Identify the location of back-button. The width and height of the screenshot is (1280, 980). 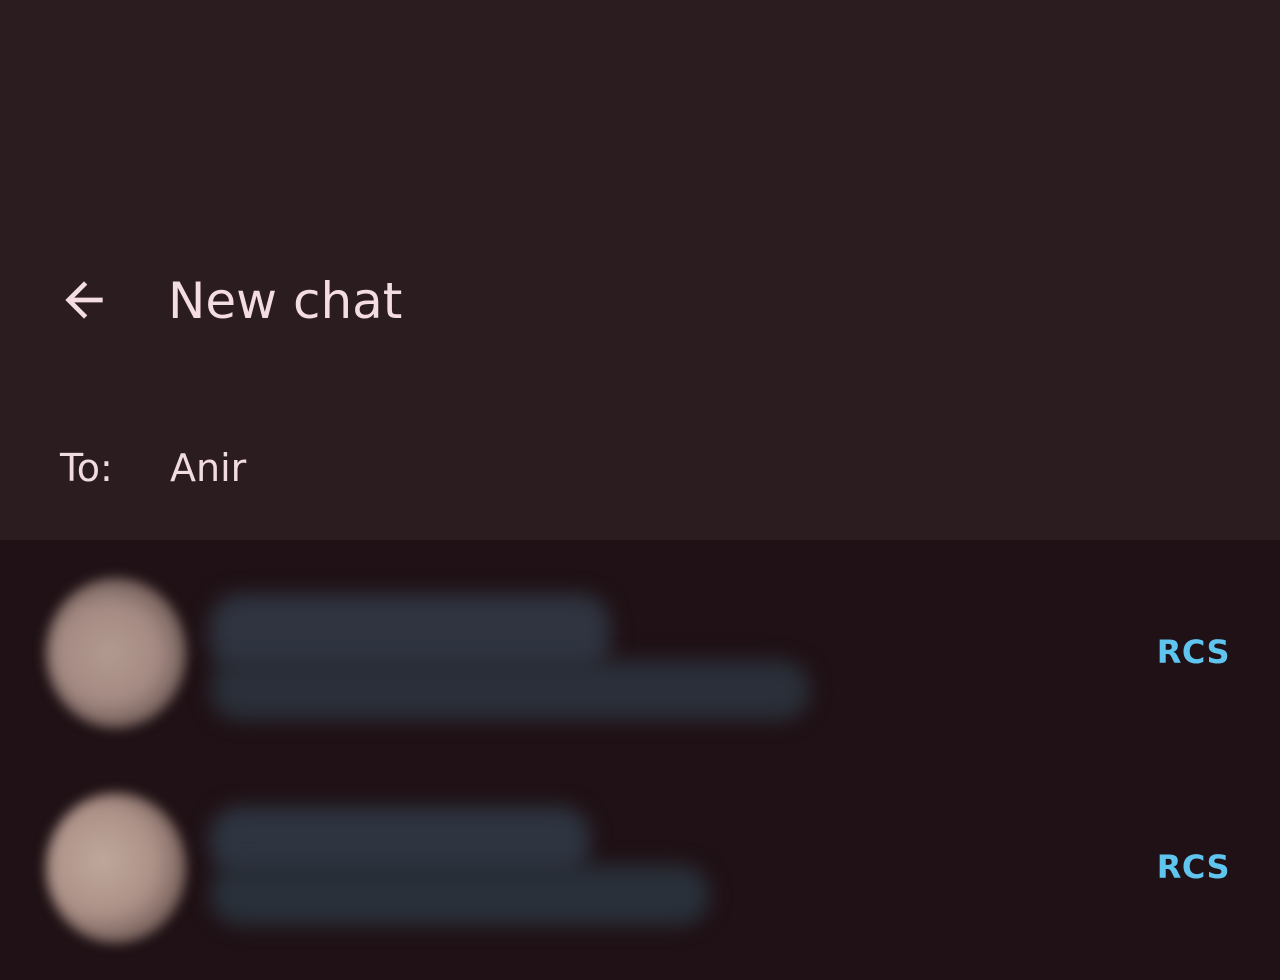
(84, 300).